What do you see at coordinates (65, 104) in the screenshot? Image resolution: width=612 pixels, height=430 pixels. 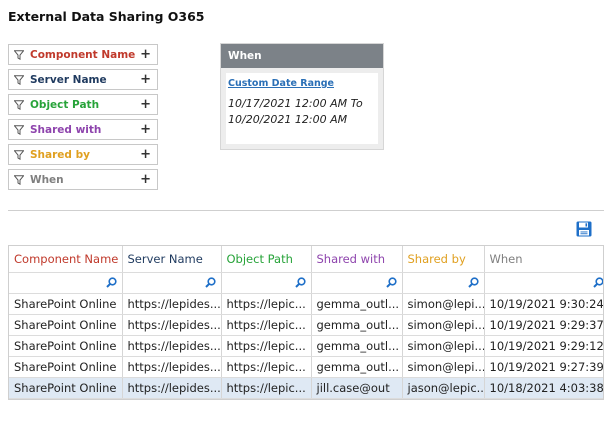 I see `filter-label: Object Path` at bounding box center [65, 104].